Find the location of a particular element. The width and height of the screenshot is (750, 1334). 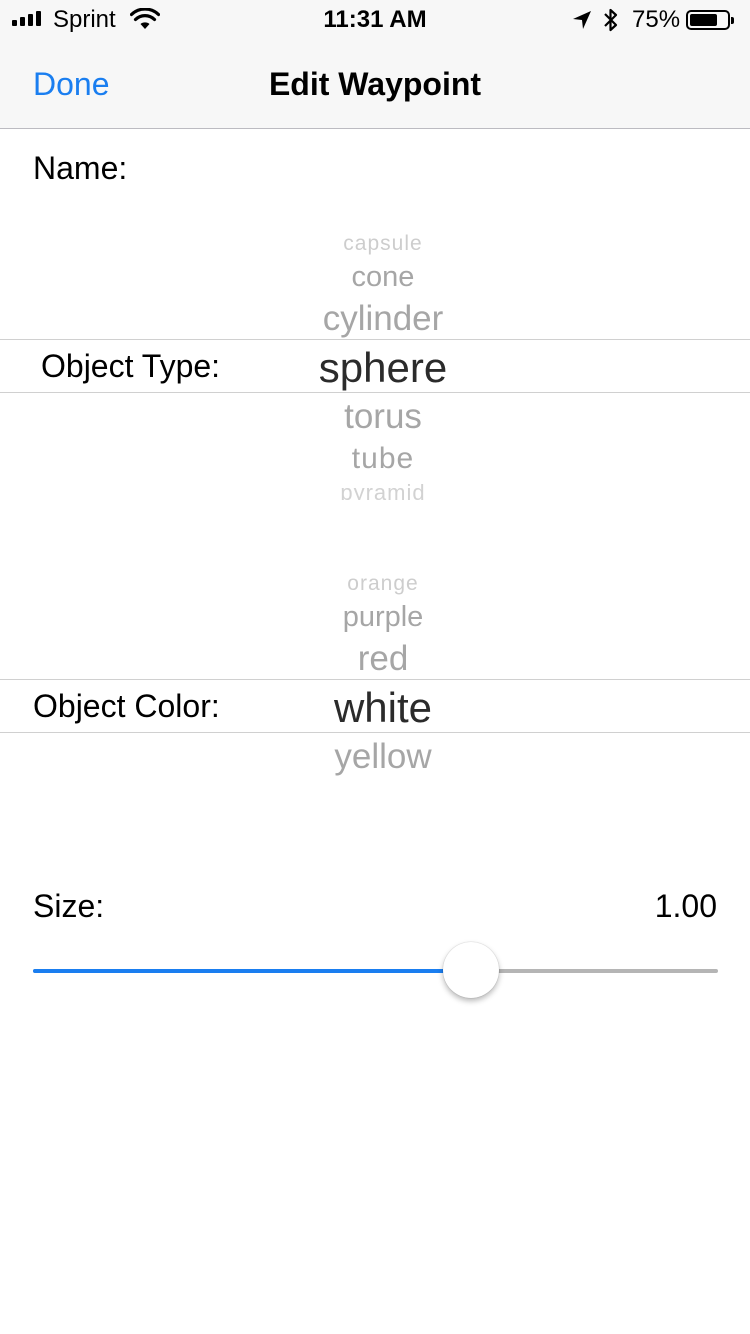

picker-selected-option: white is located at coordinates (383, 708).